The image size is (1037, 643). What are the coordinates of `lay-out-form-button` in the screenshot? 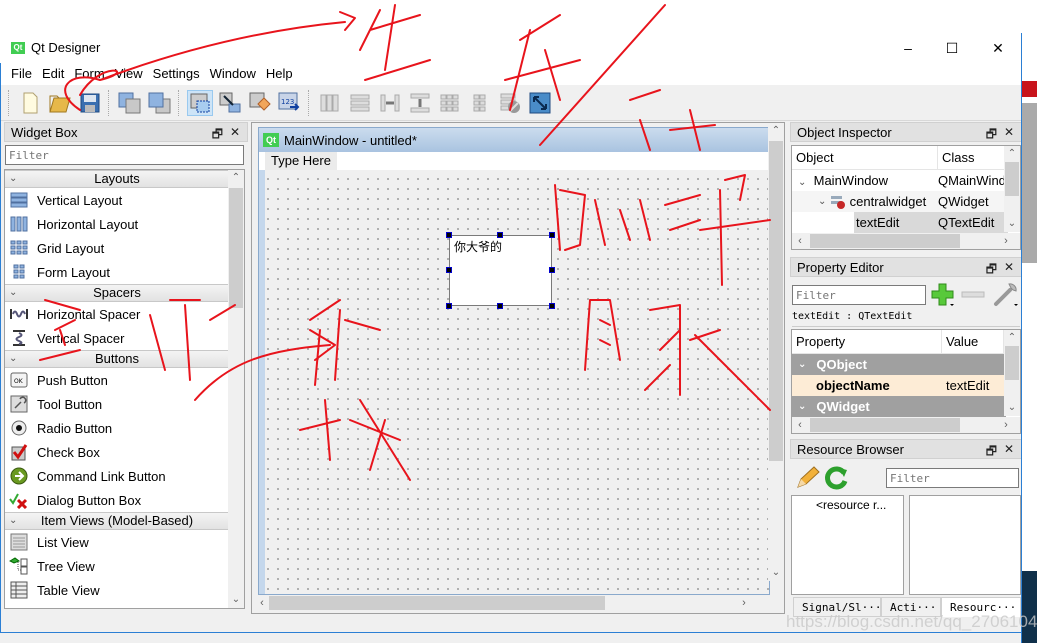 It's located at (480, 103).